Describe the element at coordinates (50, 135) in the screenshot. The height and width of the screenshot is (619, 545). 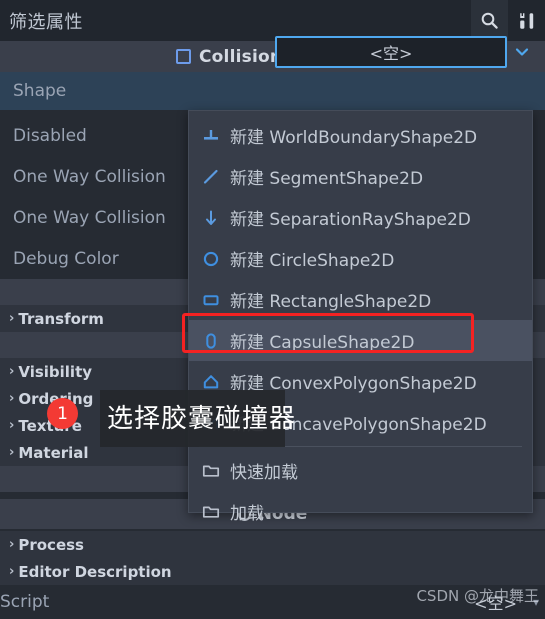
I see `property-label-disabled: Disabled` at that location.